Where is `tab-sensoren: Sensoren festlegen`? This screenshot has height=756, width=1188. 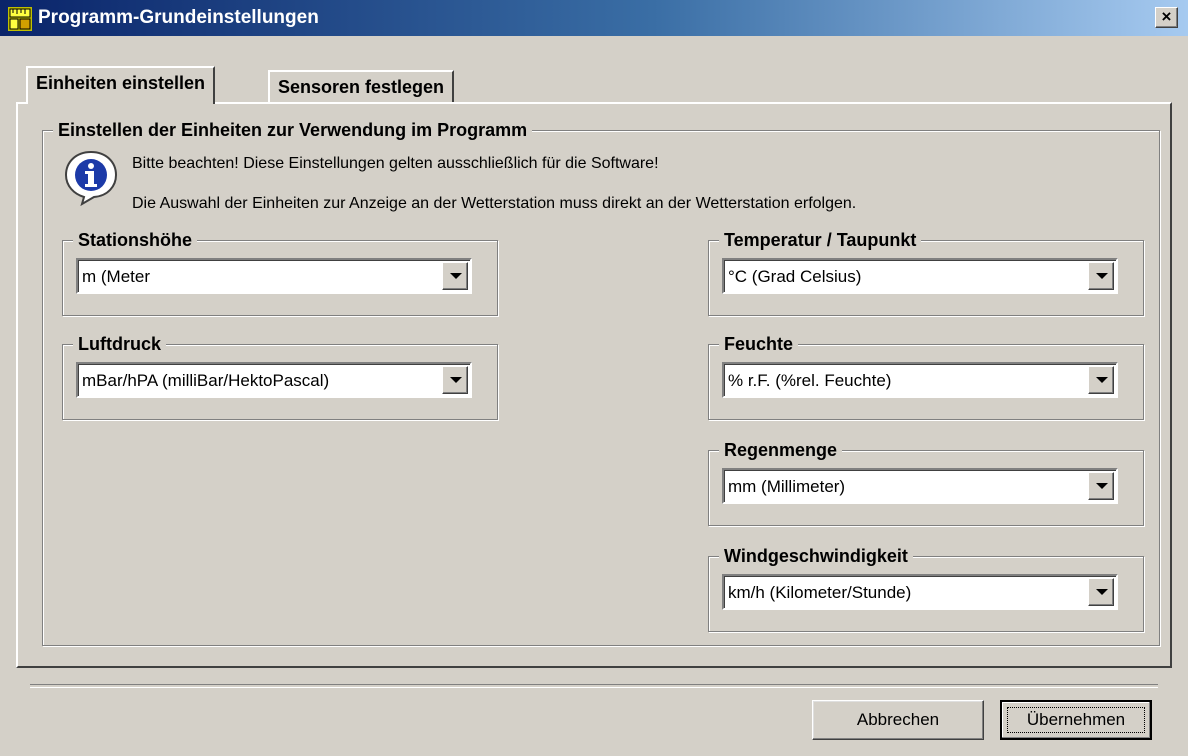
tab-sensoren: Sensoren festlegen is located at coordinates (361, 87).